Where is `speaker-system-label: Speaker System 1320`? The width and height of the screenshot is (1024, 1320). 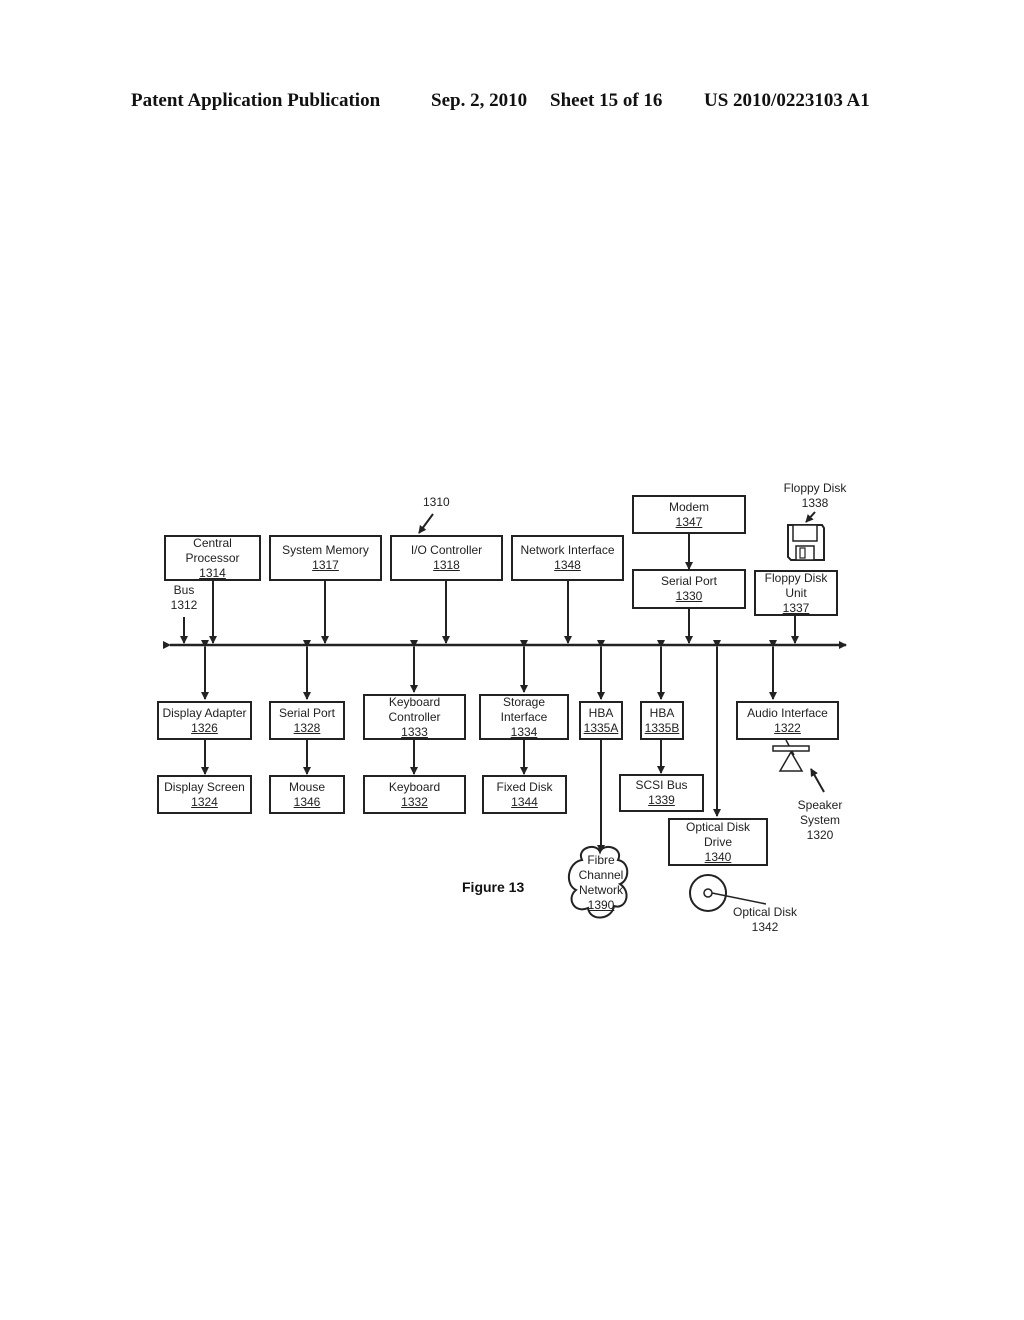
speaker-system-label: Speaker System 1320 is located at coordinates (820, 820).